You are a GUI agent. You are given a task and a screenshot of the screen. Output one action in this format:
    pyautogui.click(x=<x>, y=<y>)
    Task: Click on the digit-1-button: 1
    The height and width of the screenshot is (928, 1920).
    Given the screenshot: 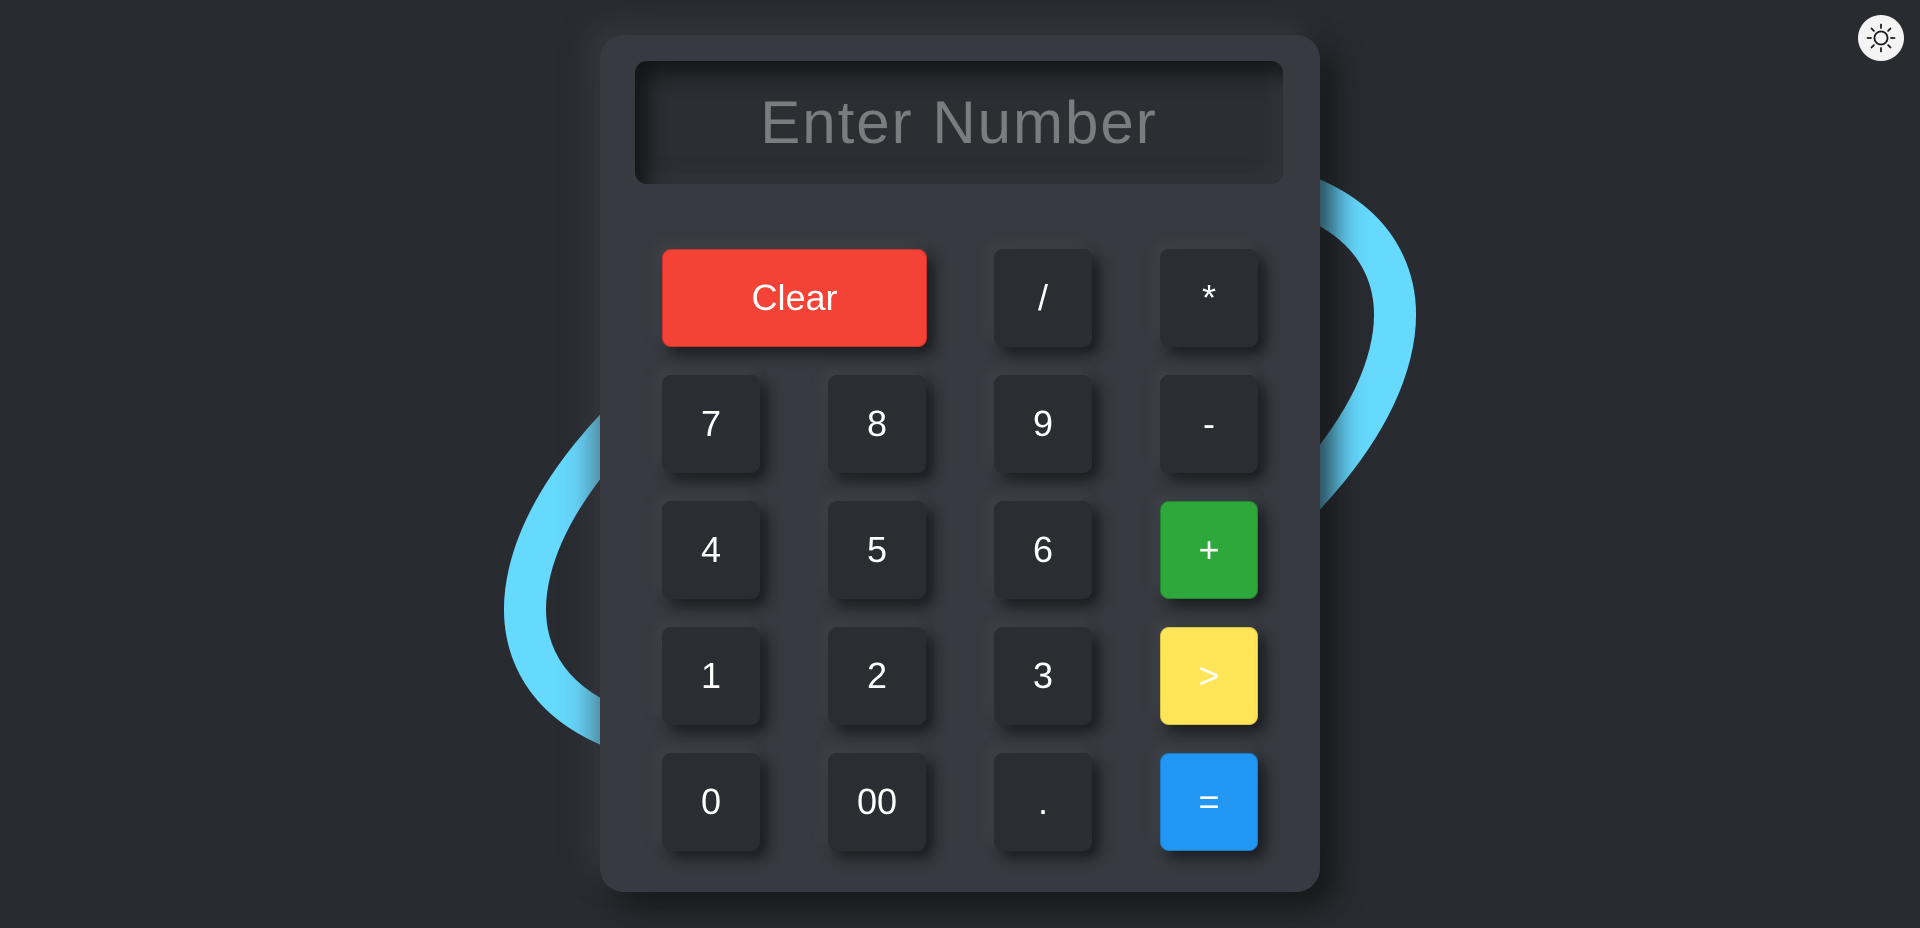 What is the action you would take?
    pyautogui.click(x=711, y=676)
    